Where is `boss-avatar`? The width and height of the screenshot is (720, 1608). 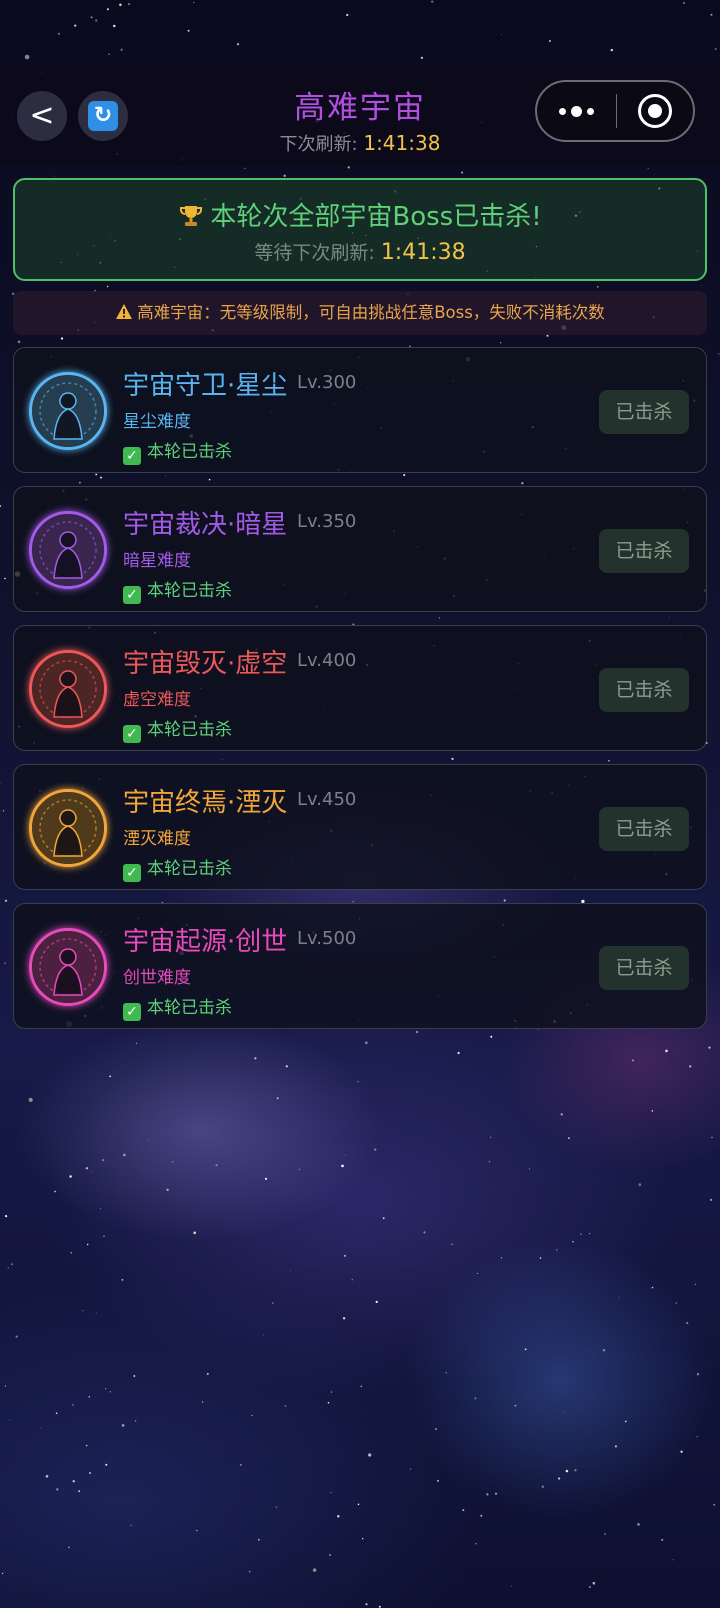 boss-avatar is located at coordinates (68, 967).